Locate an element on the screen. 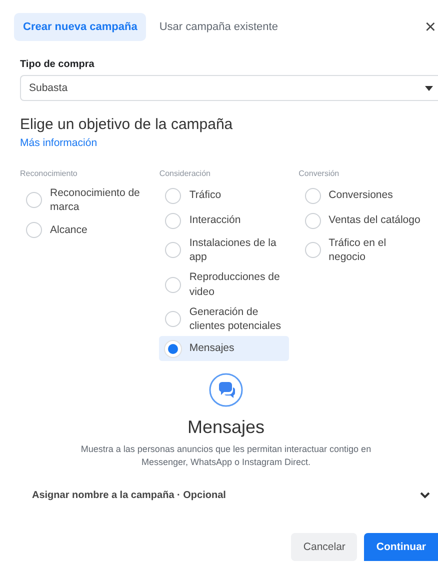 The width and height of the screenshot is (438, 578). column-heading: Conversión is located at coordinates (319, 173).